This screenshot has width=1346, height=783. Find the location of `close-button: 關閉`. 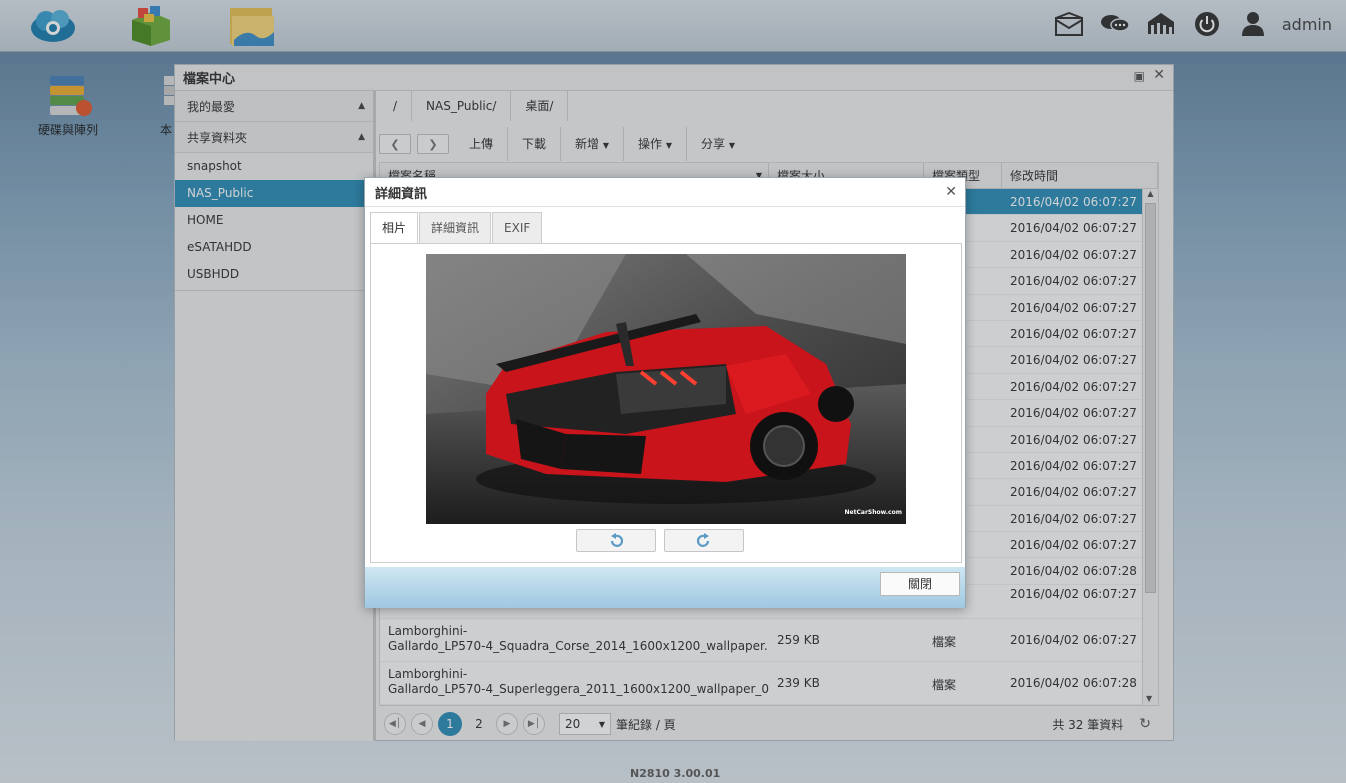

close-button: 關閉 is located at coordinates (920, 584).